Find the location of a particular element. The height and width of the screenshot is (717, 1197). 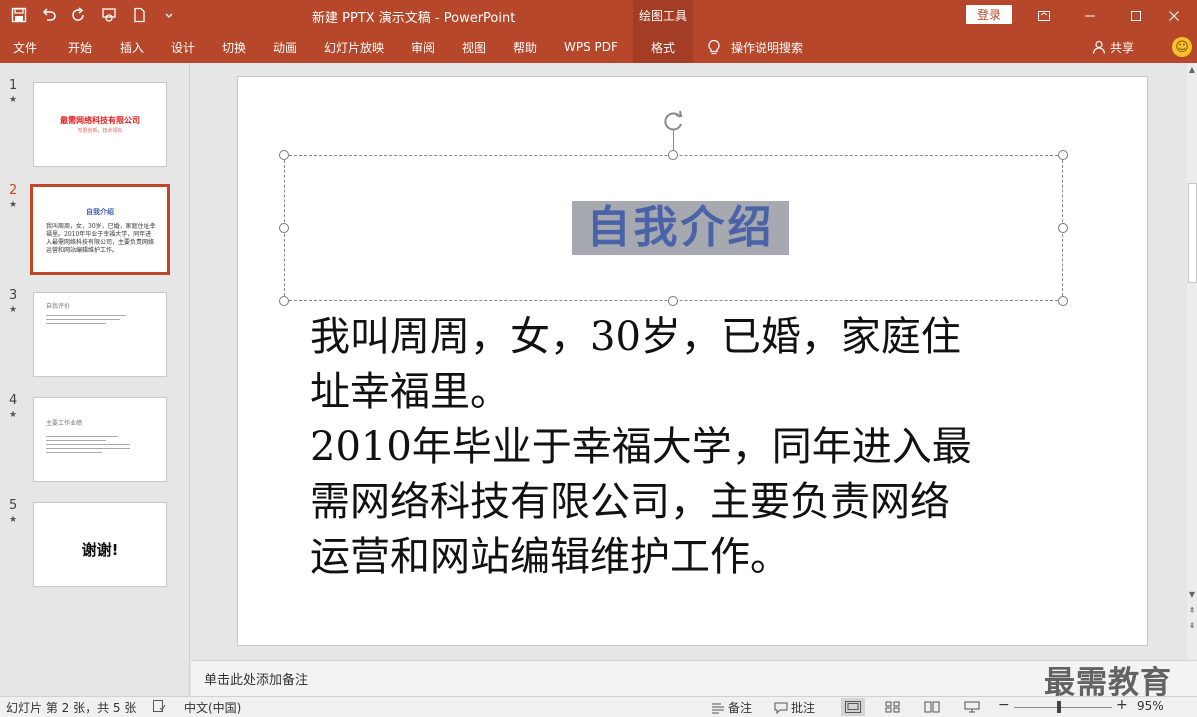

tab-wps-pdf: WPS PDF is located at coordinates (591, 47).